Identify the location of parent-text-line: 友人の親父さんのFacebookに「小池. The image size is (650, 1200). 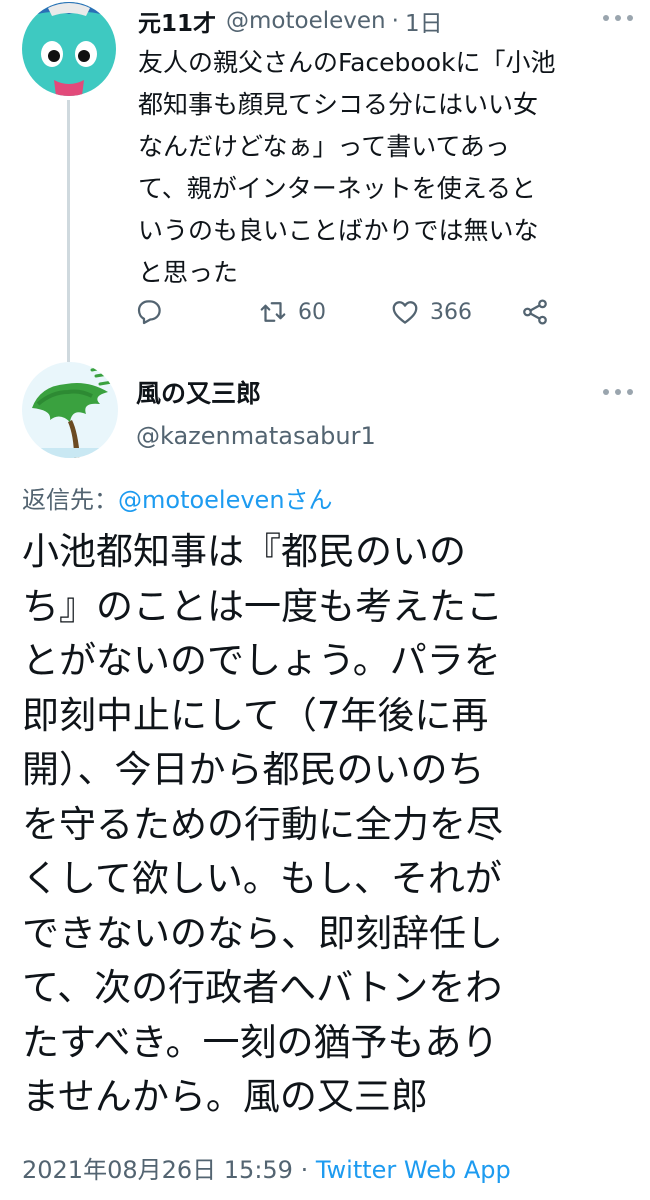
(347, 62).